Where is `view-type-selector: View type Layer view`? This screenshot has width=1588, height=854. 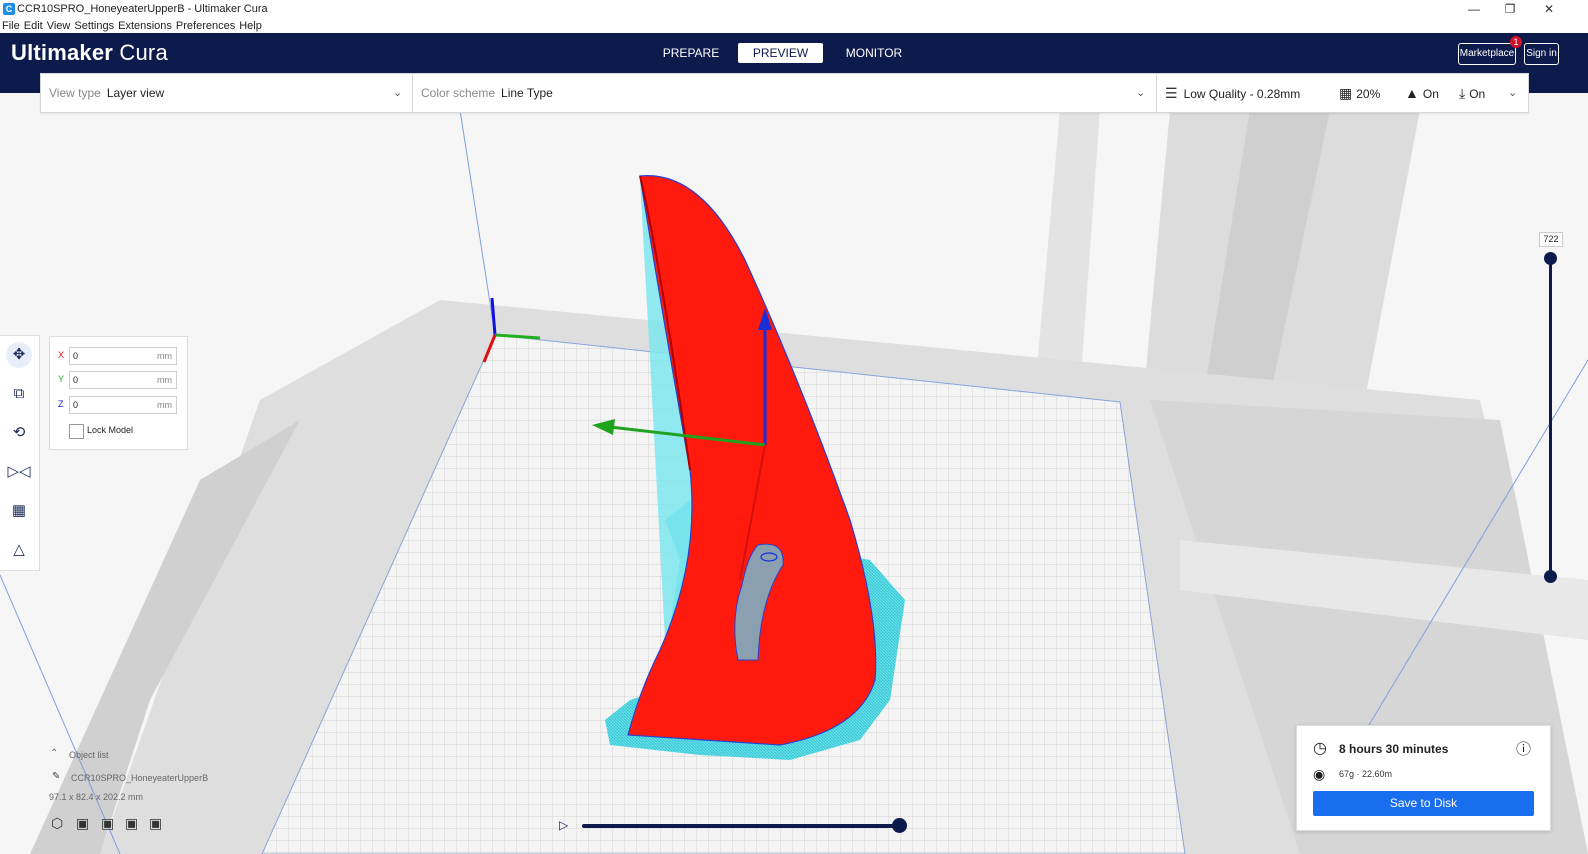 view-type-selector: View type Layer view is located at coordinates (106, 93).